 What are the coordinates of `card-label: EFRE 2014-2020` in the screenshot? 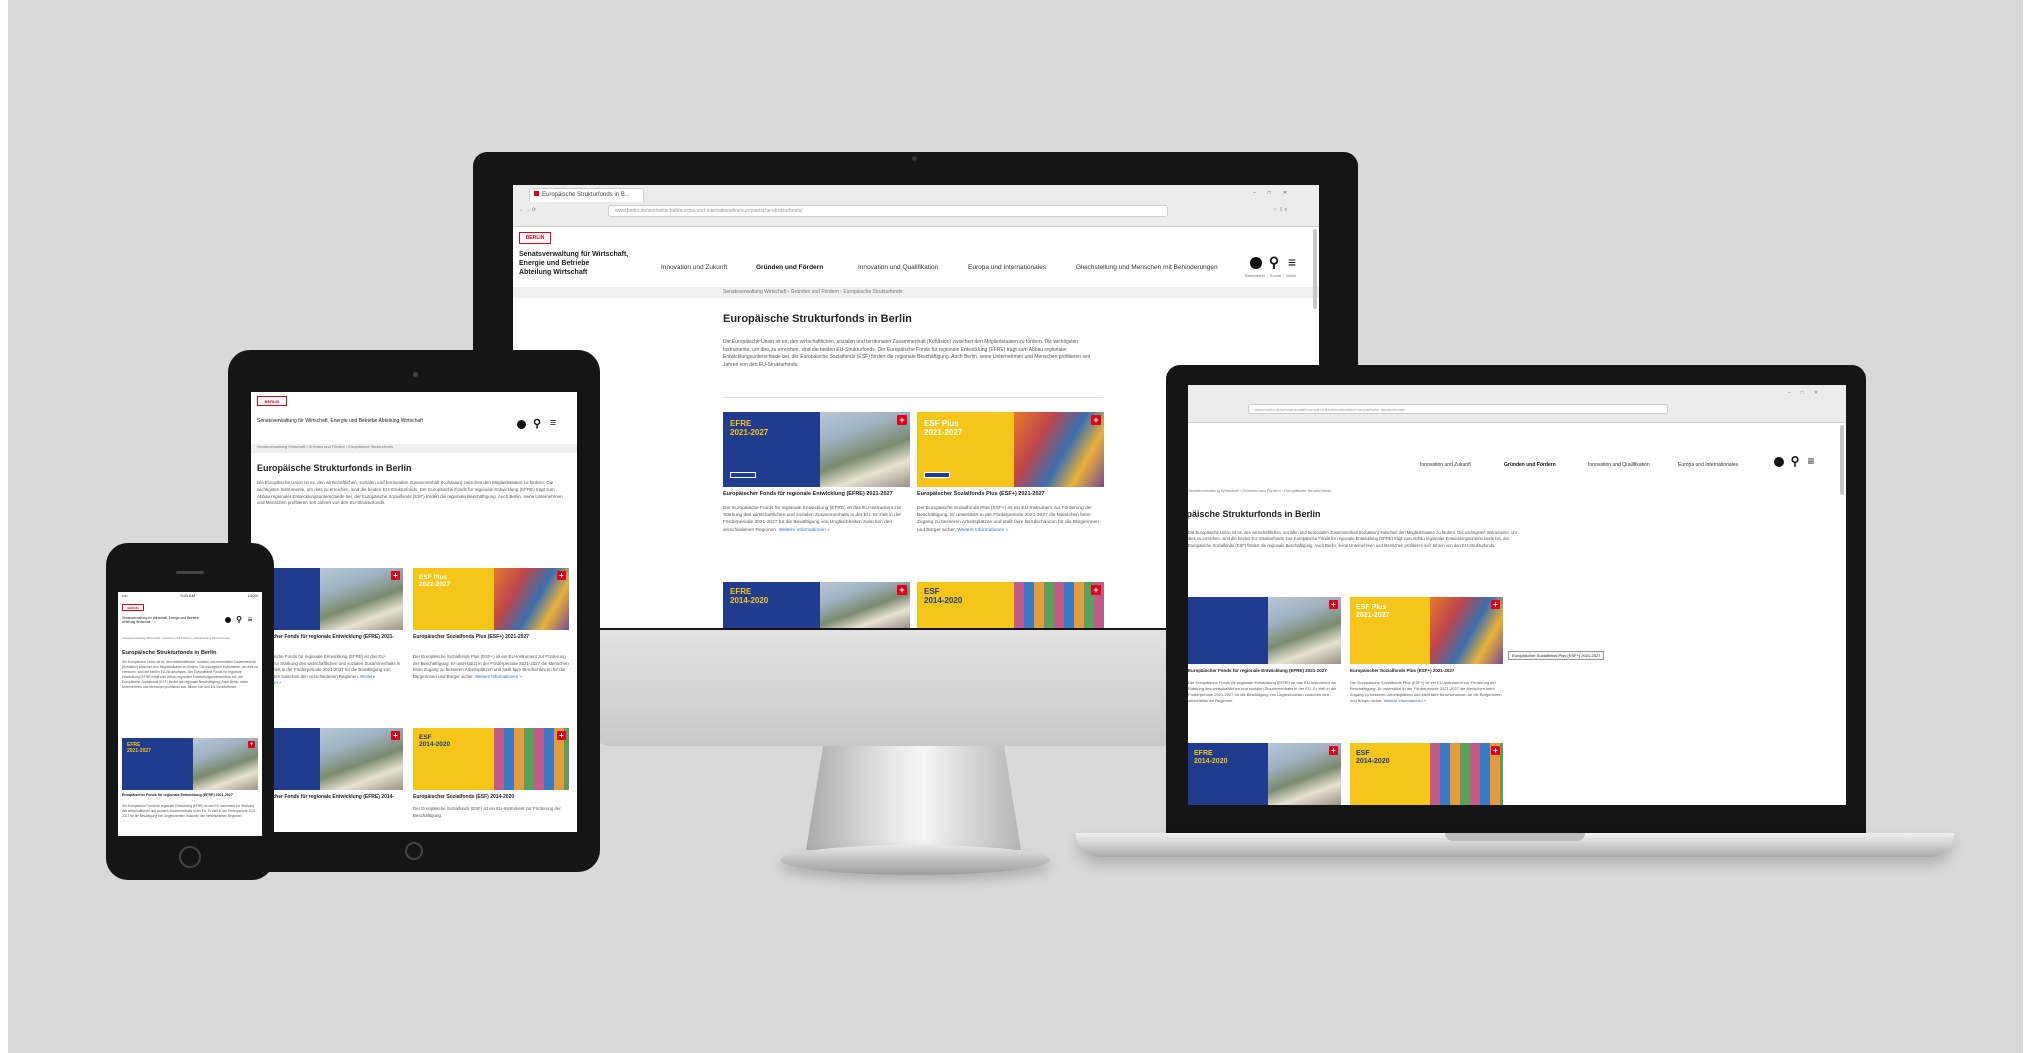 It's located at (1211, 757).